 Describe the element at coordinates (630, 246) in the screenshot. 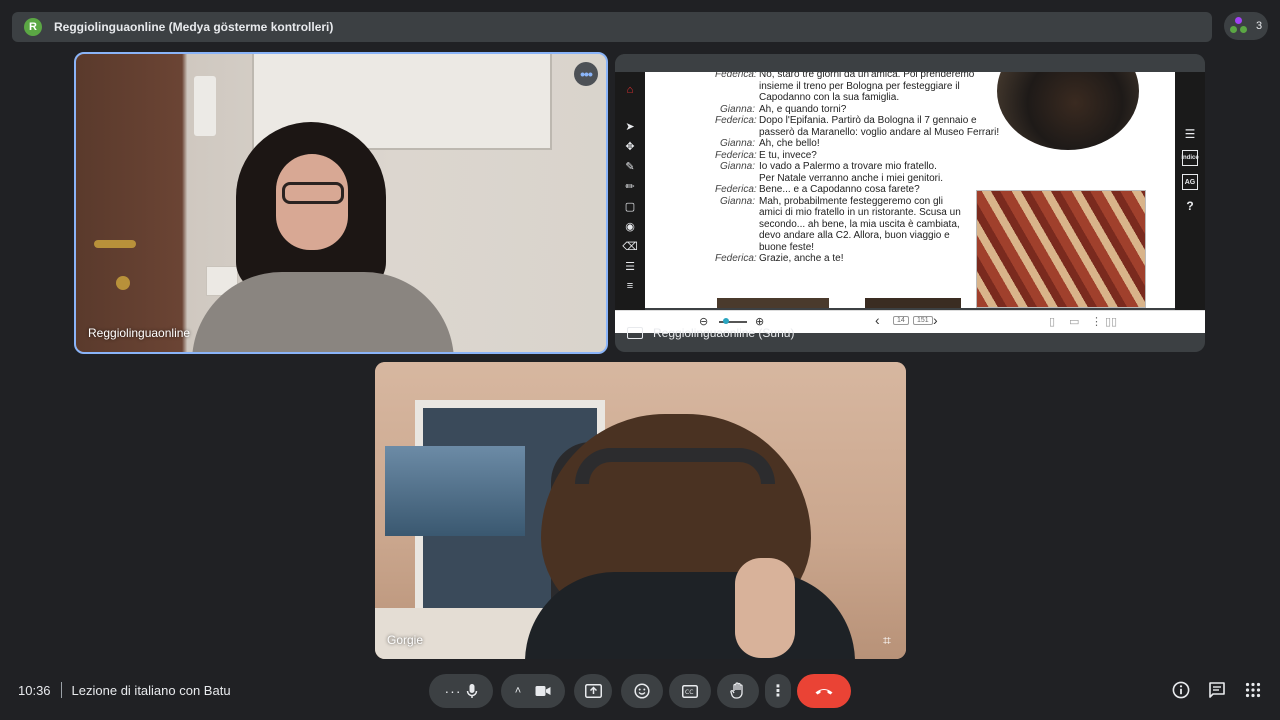

I see `eraser-icon: ⌫` at that location.